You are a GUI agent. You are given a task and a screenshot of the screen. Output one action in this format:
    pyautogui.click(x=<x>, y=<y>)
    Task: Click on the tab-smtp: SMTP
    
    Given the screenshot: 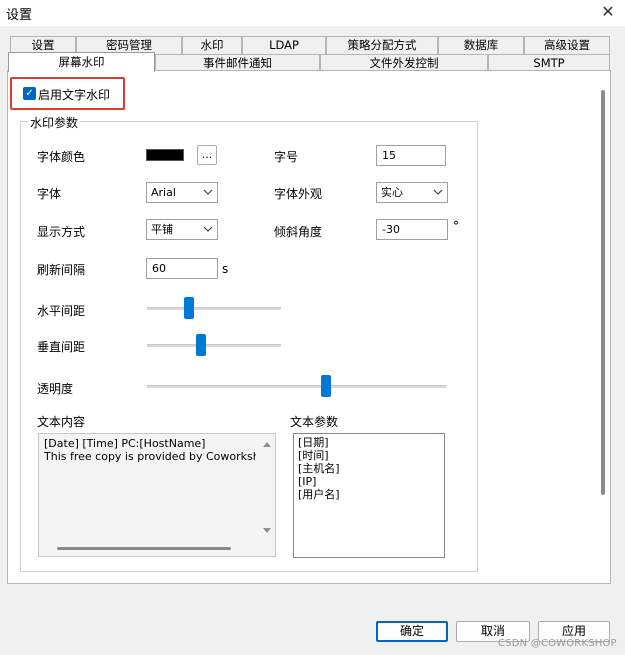 What is the action you would take?
    pyautogui.click(x=549, y=62)
    